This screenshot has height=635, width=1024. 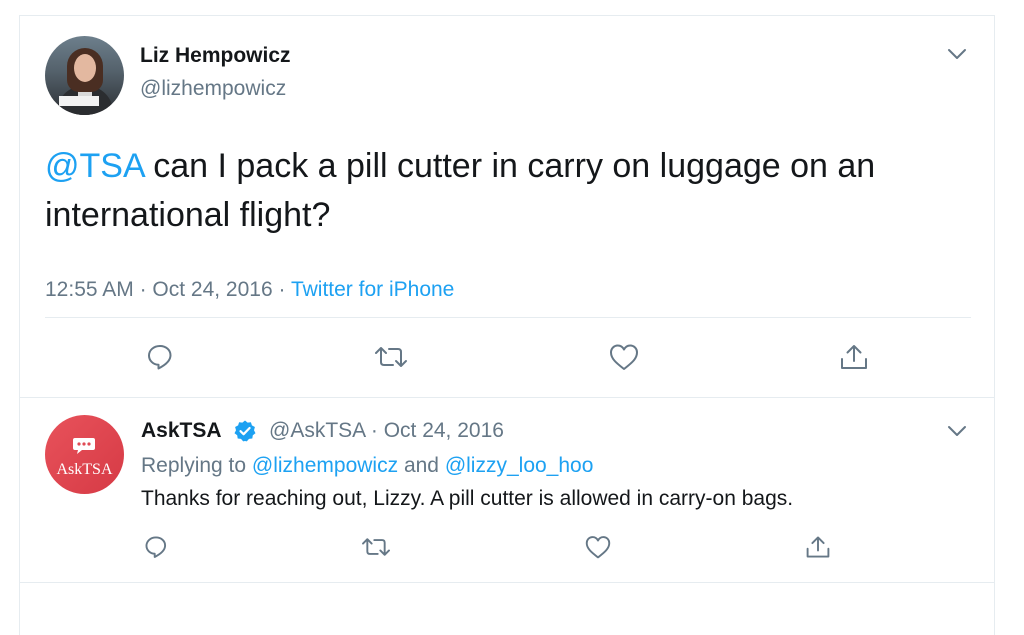 What do you see at coordinates (84, 75) in the screenshot?
I see `avatar` at bounding box center [84, 75].